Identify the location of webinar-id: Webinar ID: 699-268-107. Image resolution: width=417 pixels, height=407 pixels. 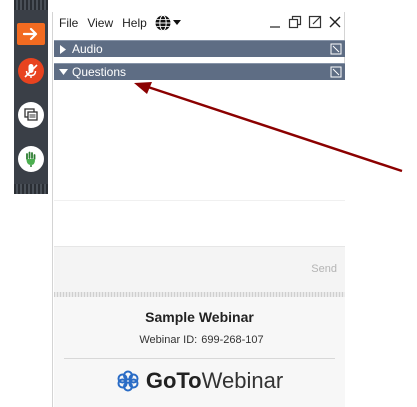
(199, 340).